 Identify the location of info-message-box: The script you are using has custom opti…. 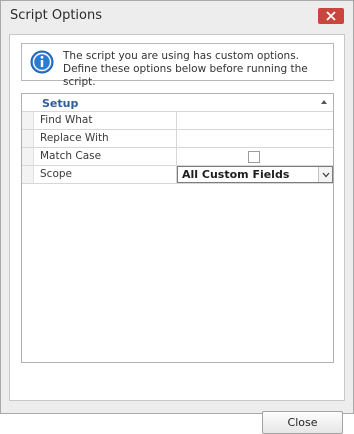
(177, 65).